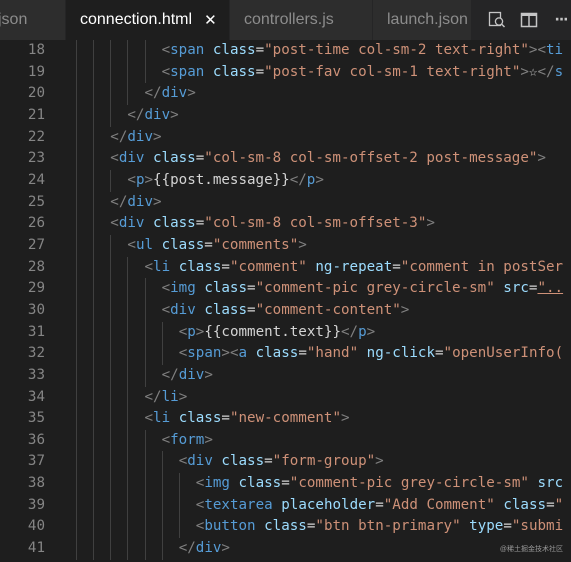 The width and height of the screenshot is (571, 562). What do you see at coordinates (204, 353) in the screenshot?
I see `code-token: span` at bounding box center [204, 353].